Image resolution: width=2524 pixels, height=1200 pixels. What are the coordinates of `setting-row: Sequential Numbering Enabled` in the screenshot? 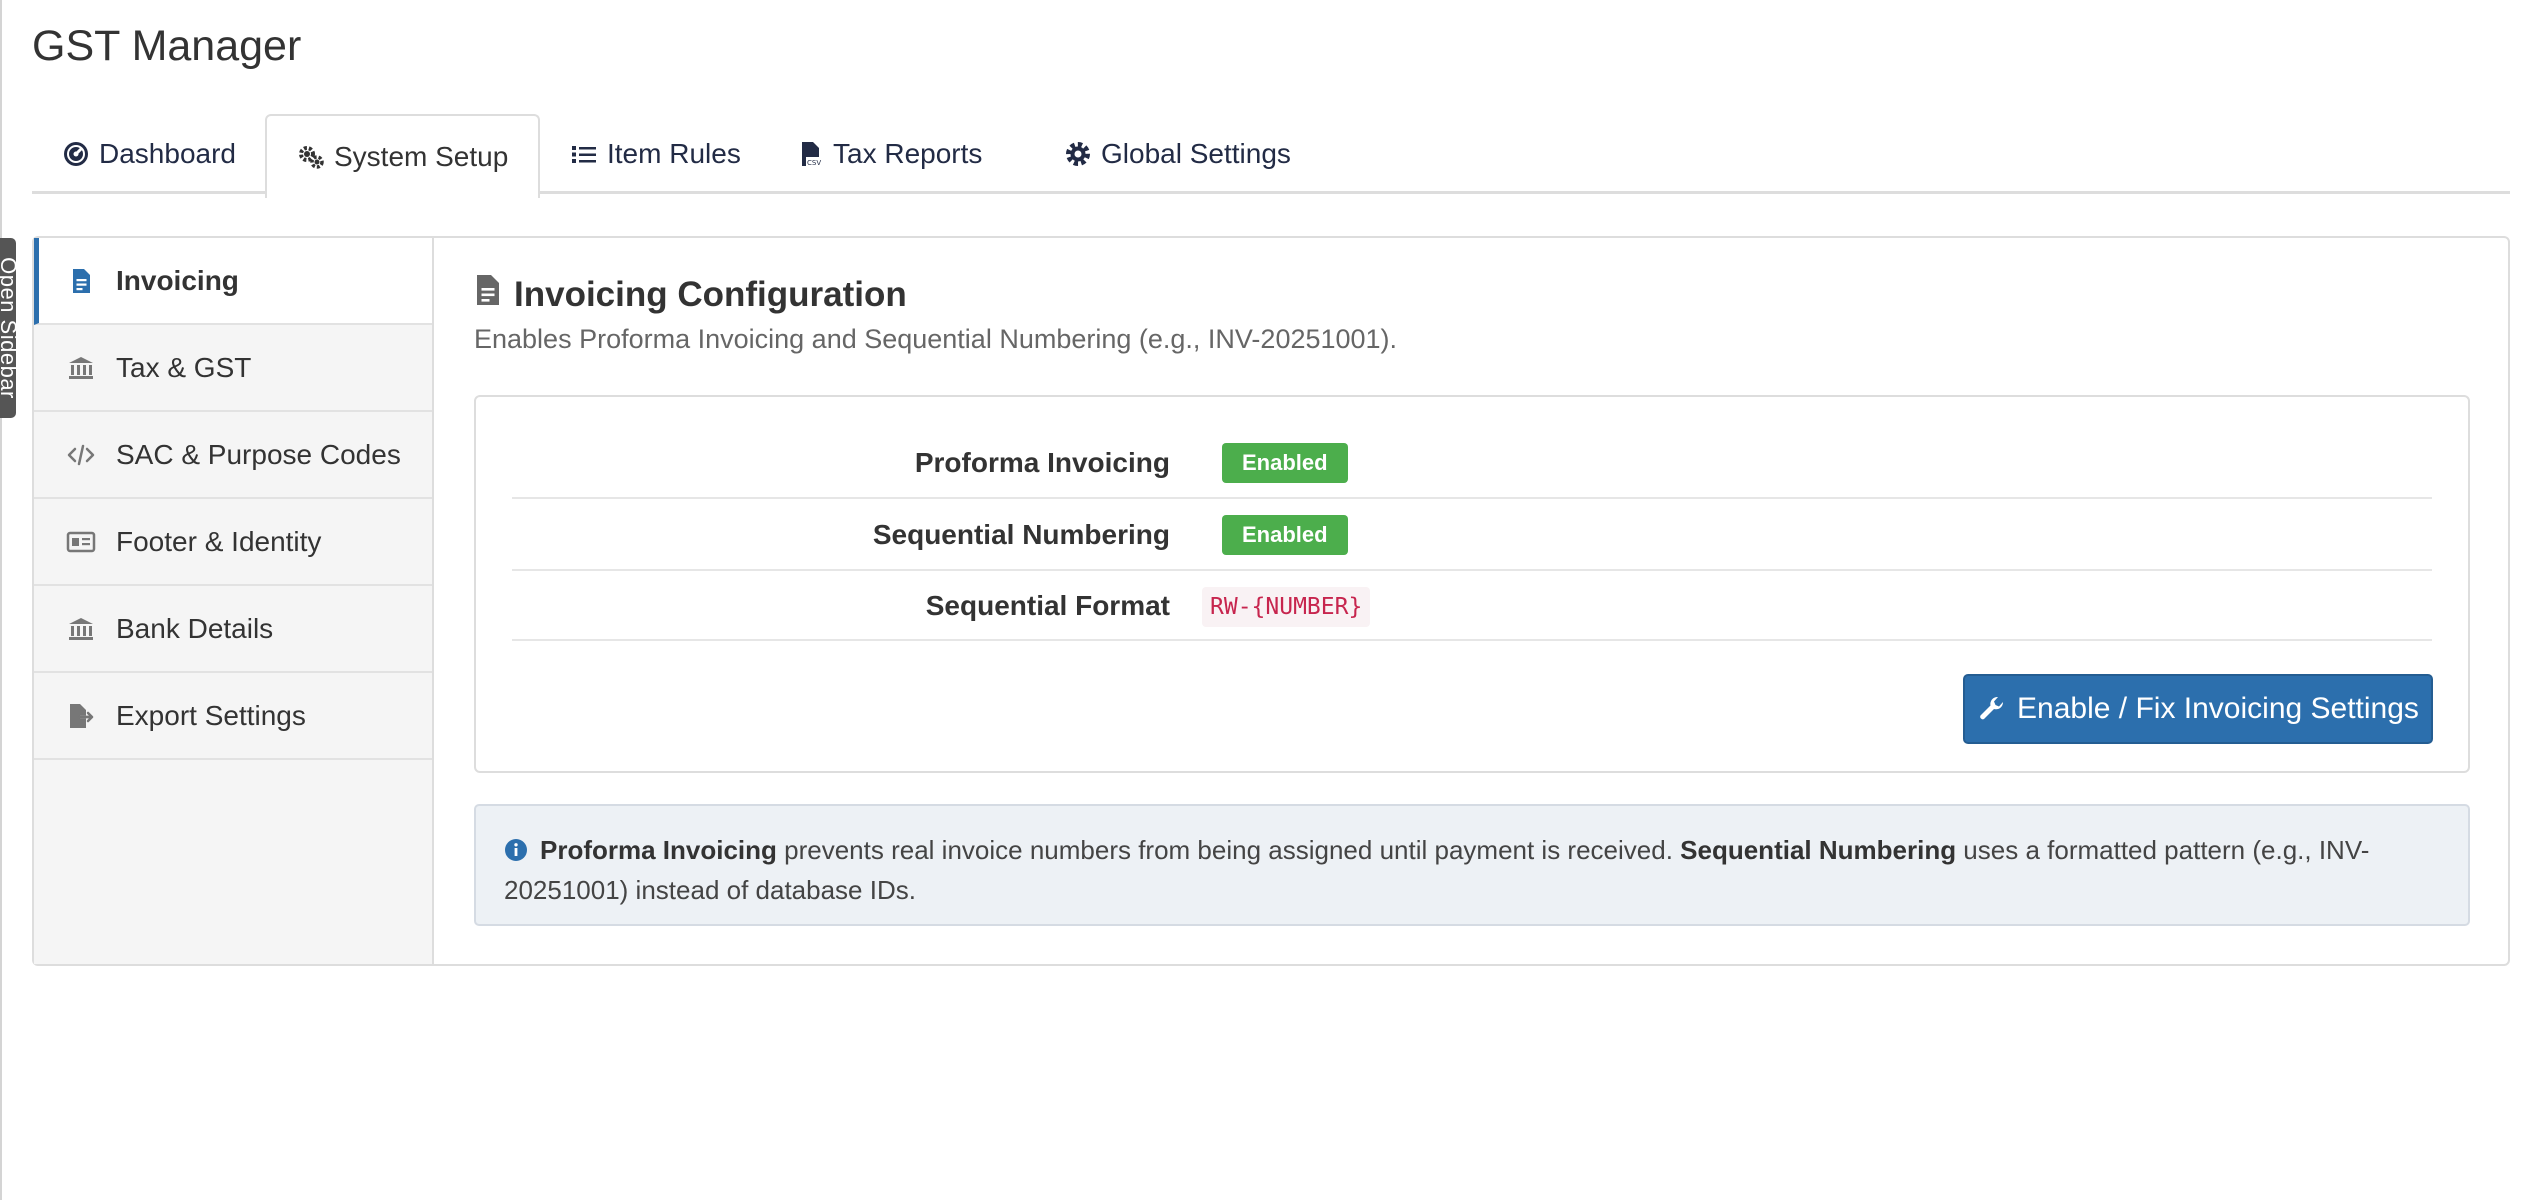 It's located at (1472, 535).